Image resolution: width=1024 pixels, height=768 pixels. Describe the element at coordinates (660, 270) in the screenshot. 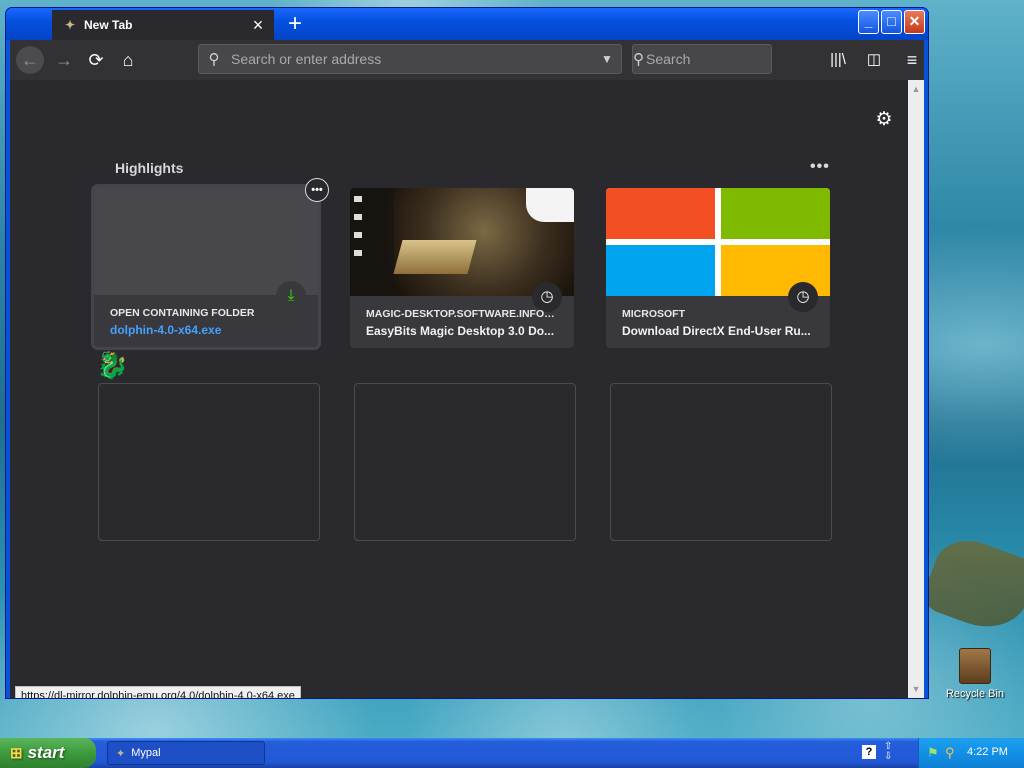

I see `microsoft-logo-blue` at that location.